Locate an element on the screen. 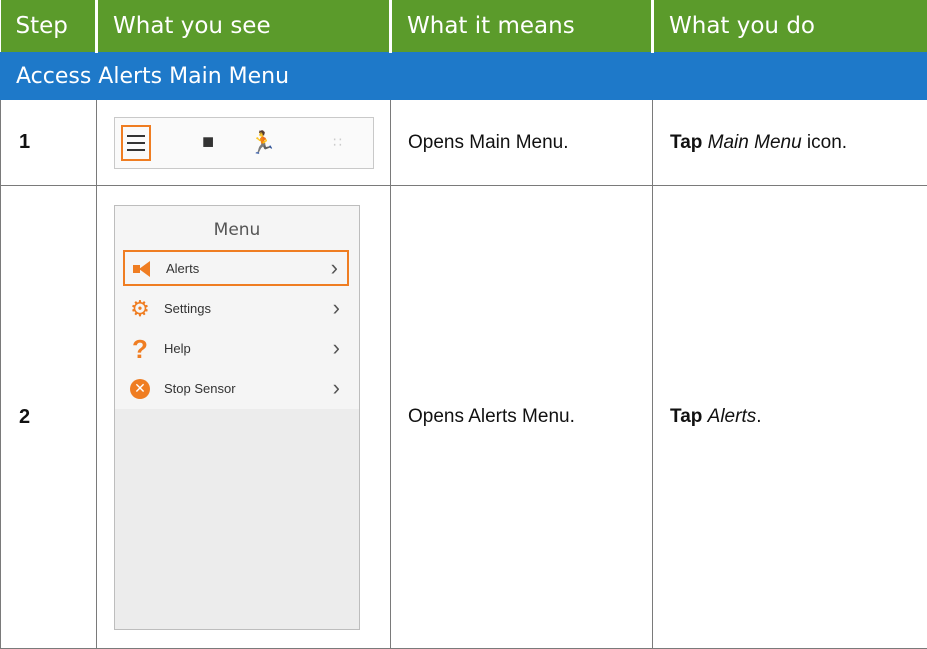 This screenshot has width=927, height=649. menu-item-label: Alerts is located at coordinates (183, 268).